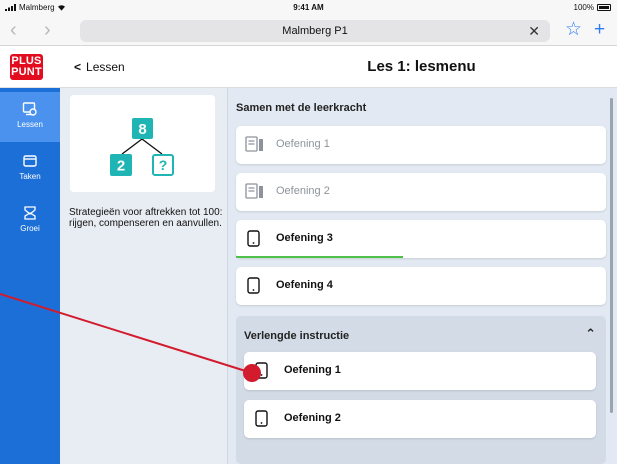  I want to click on address-bar: Malmberg P1 ✕, so click(315, 31).